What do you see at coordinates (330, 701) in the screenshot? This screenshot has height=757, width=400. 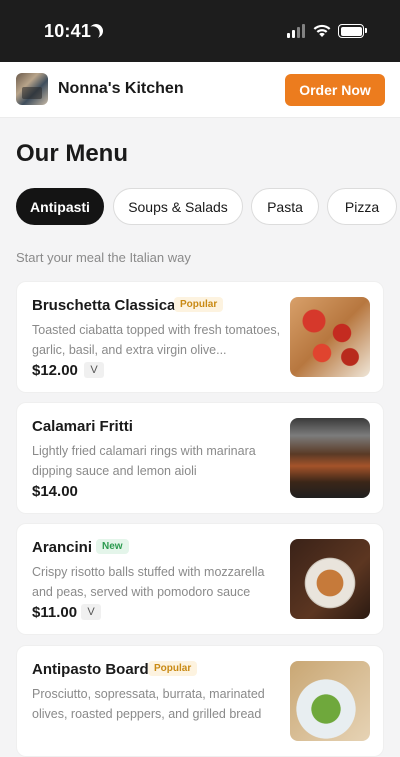 I see `antipasto-board-image` at bounding box center [330, 701].